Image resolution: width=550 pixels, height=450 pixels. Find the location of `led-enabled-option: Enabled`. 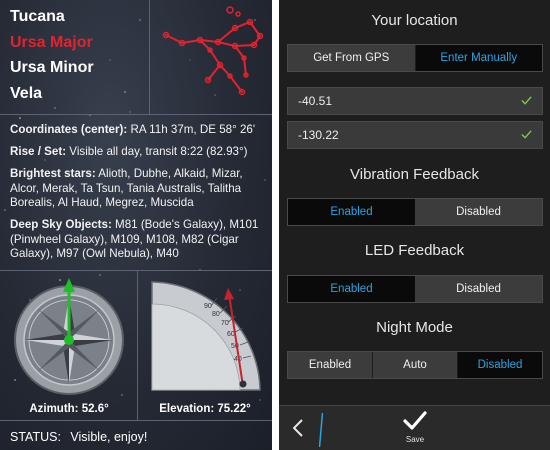

led-enabled-option: Enabled is located at coordinates (351, 289).